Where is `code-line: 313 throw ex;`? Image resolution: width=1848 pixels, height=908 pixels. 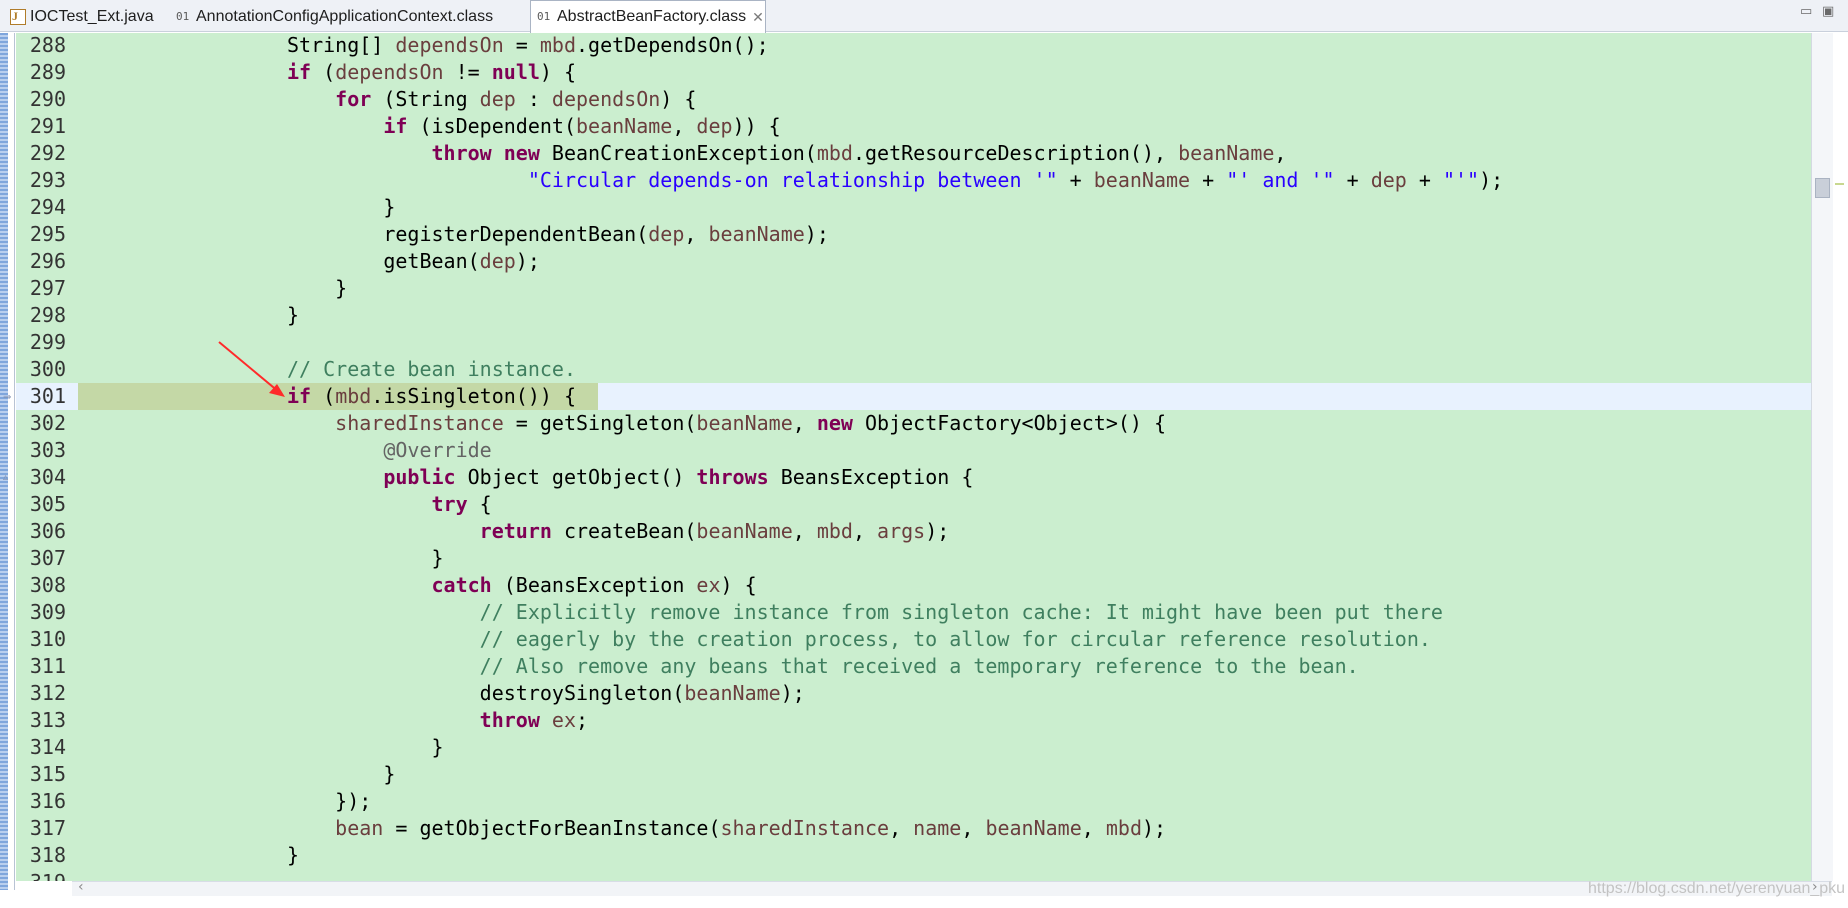
code-line: 313 throw ex; is located at coordinates (913, 720).